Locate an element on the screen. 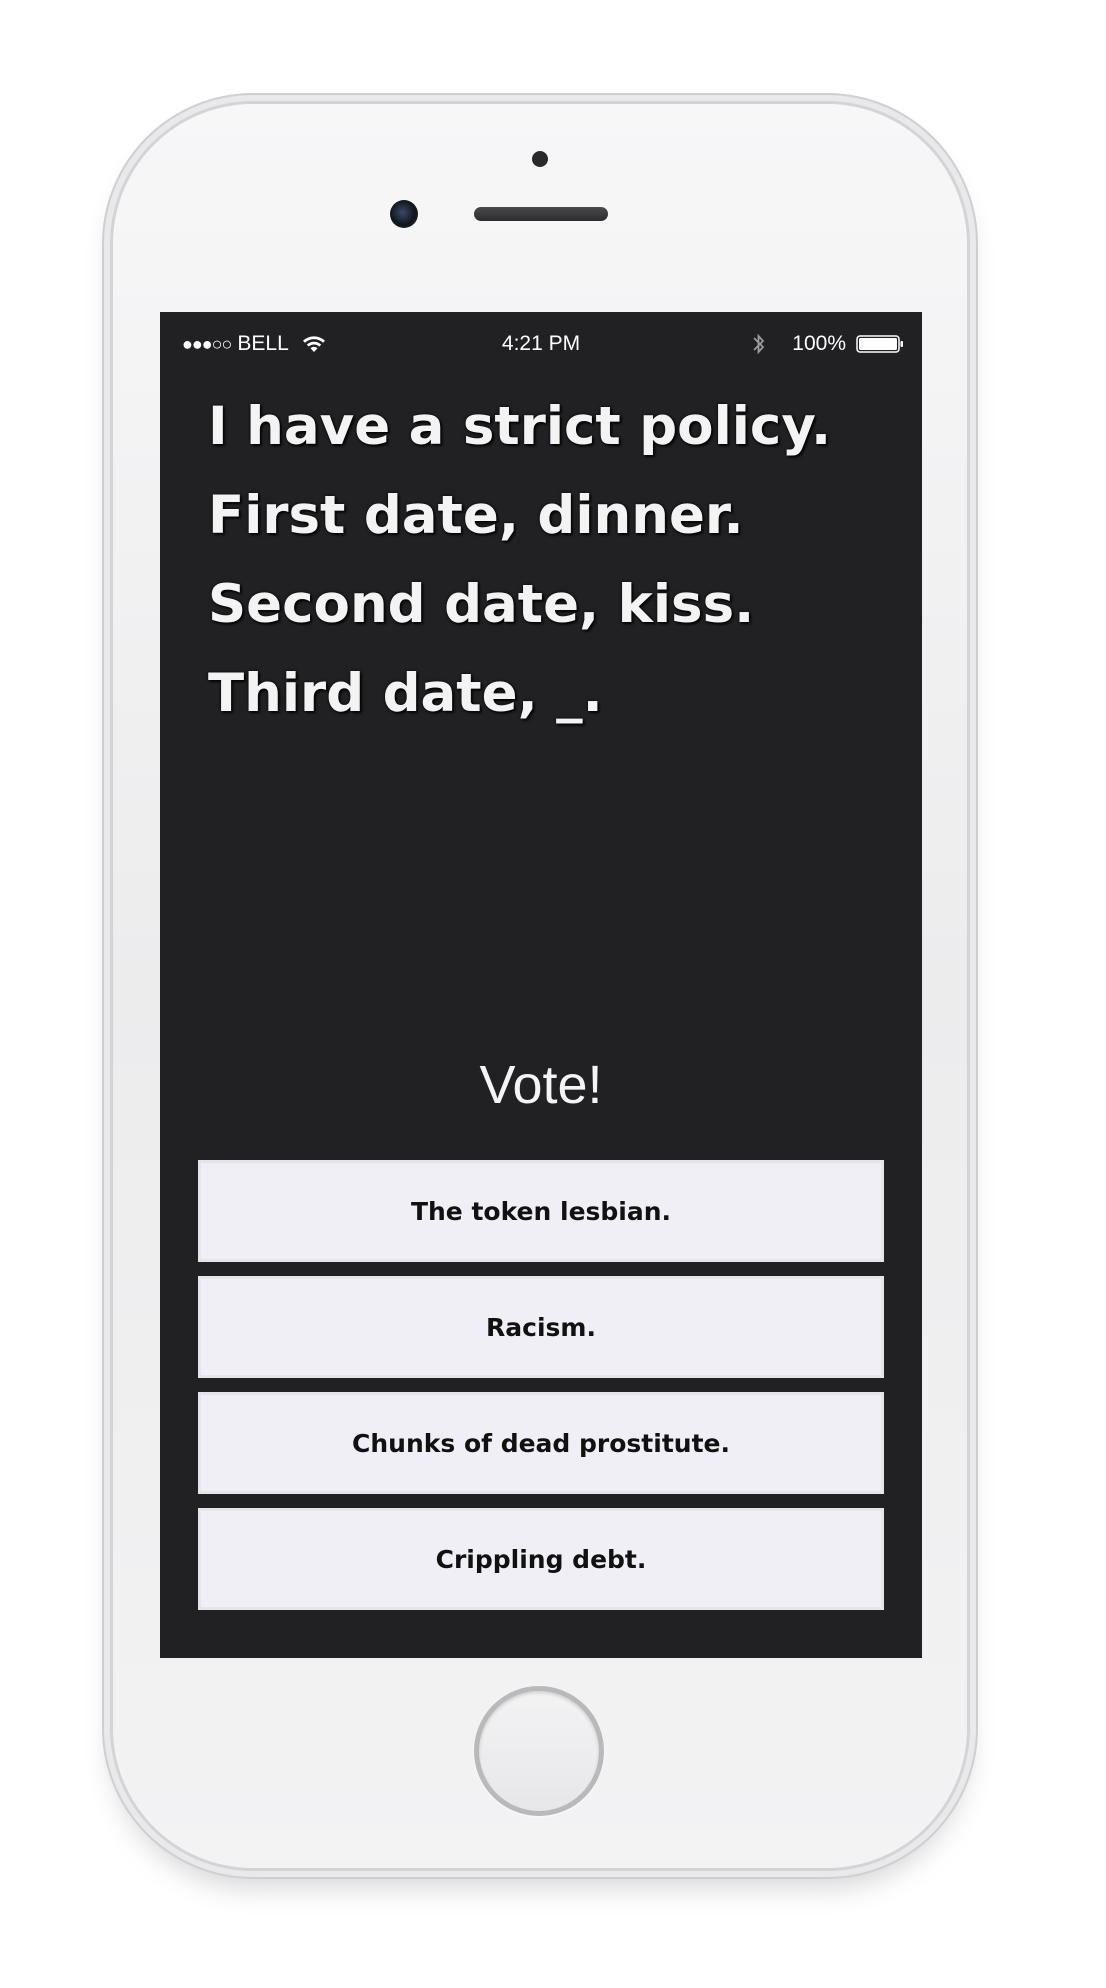  status-right: 100% is located at coordinates (828, 344).